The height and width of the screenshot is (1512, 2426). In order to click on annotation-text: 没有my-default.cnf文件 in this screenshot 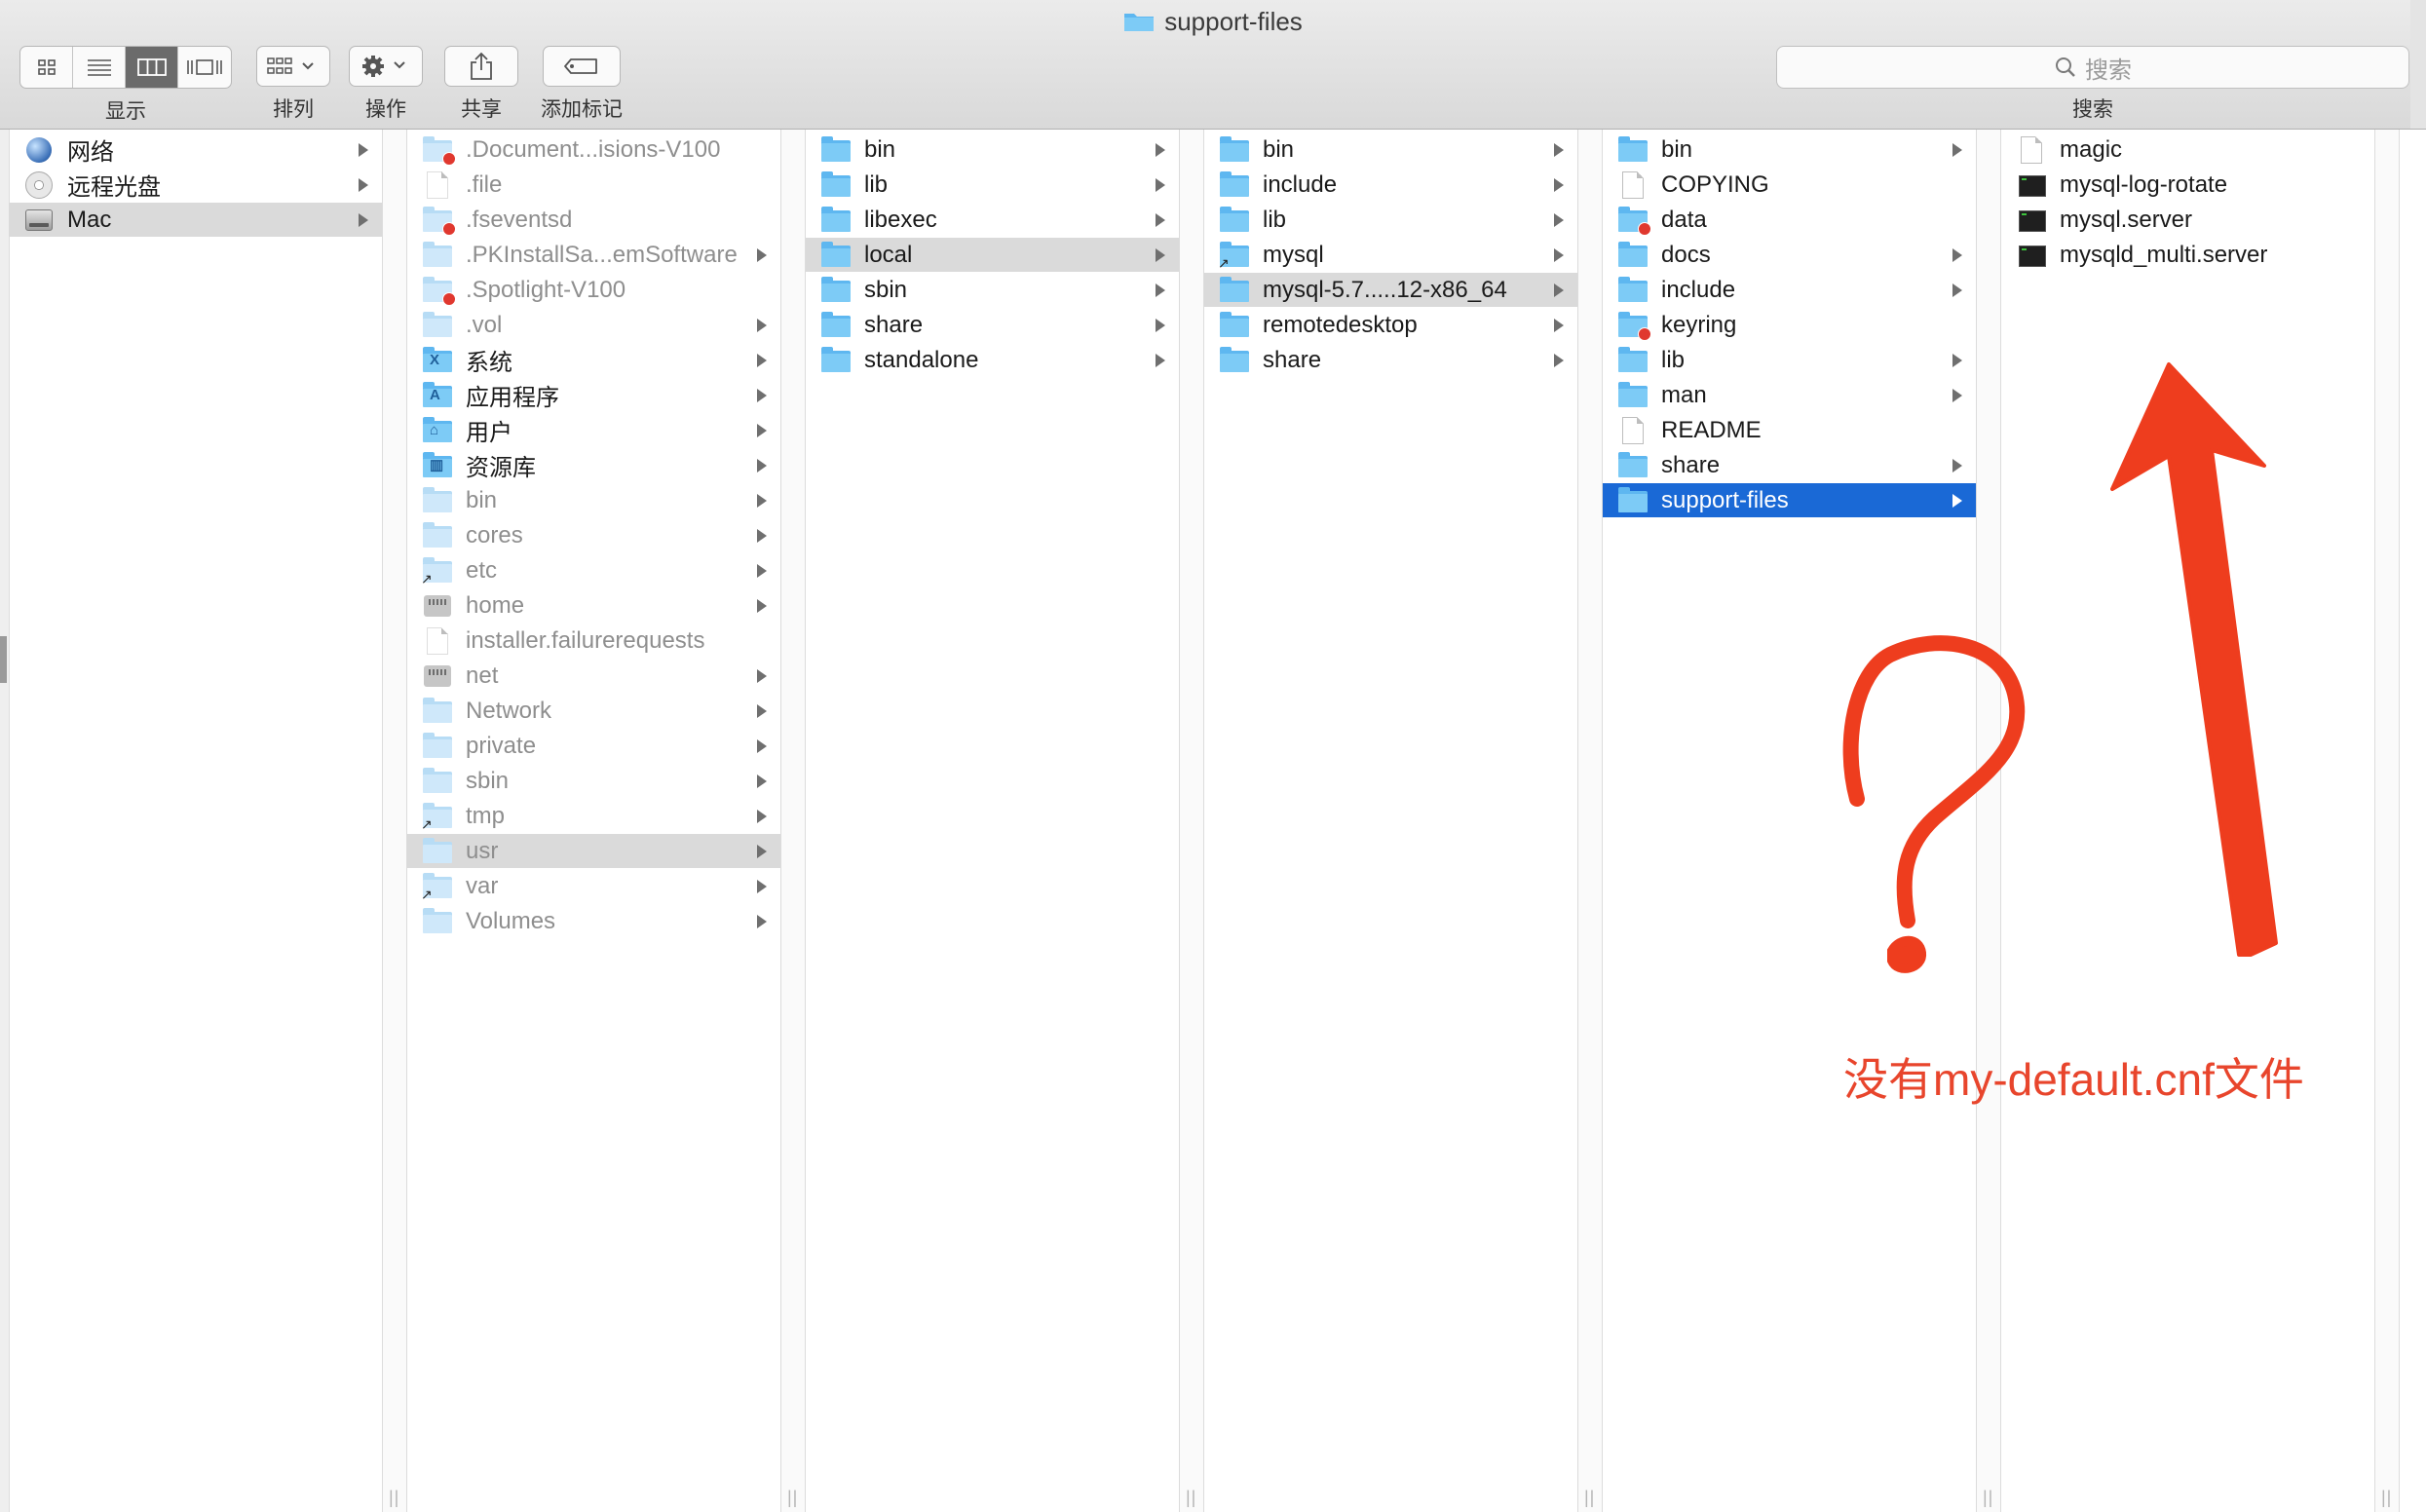, I will do `click(2073, 1079)`.